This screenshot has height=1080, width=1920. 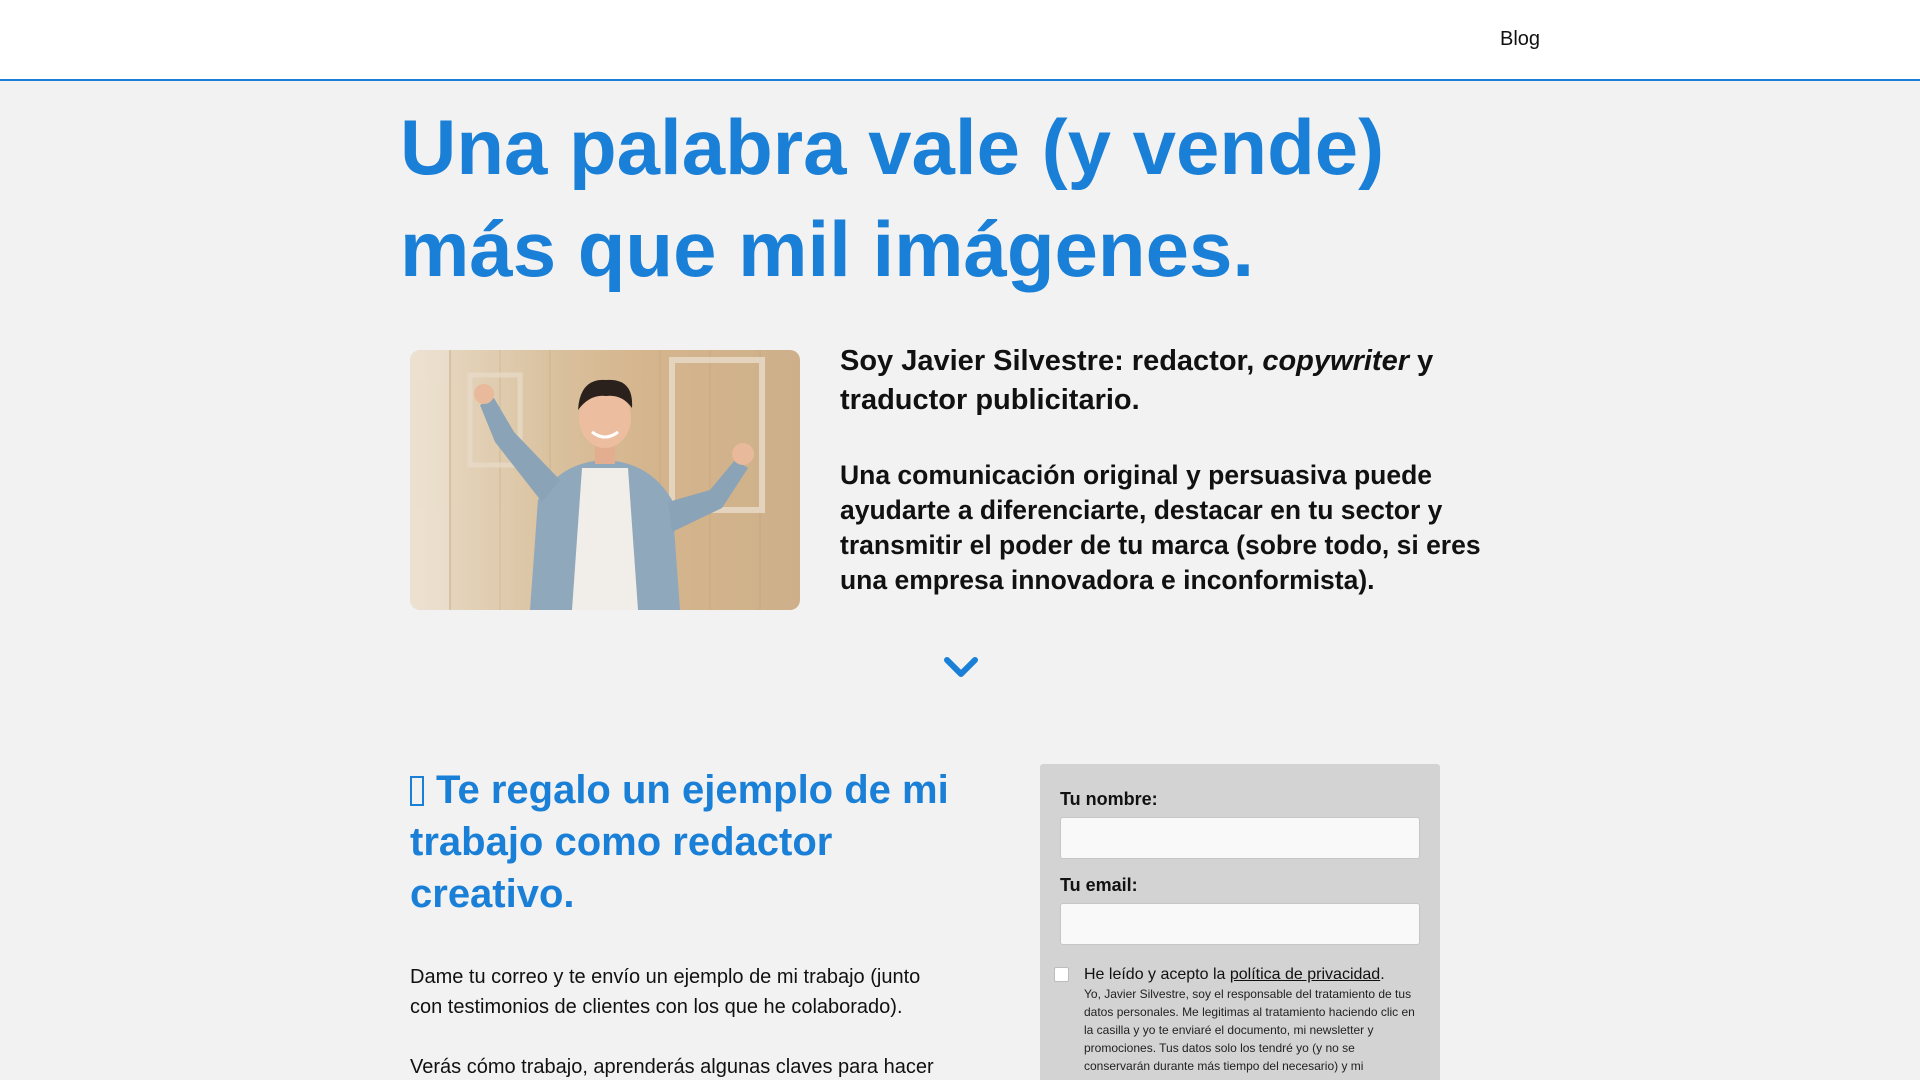 I want to click on email-label: Tu email:, so click(x=1099, y=885).